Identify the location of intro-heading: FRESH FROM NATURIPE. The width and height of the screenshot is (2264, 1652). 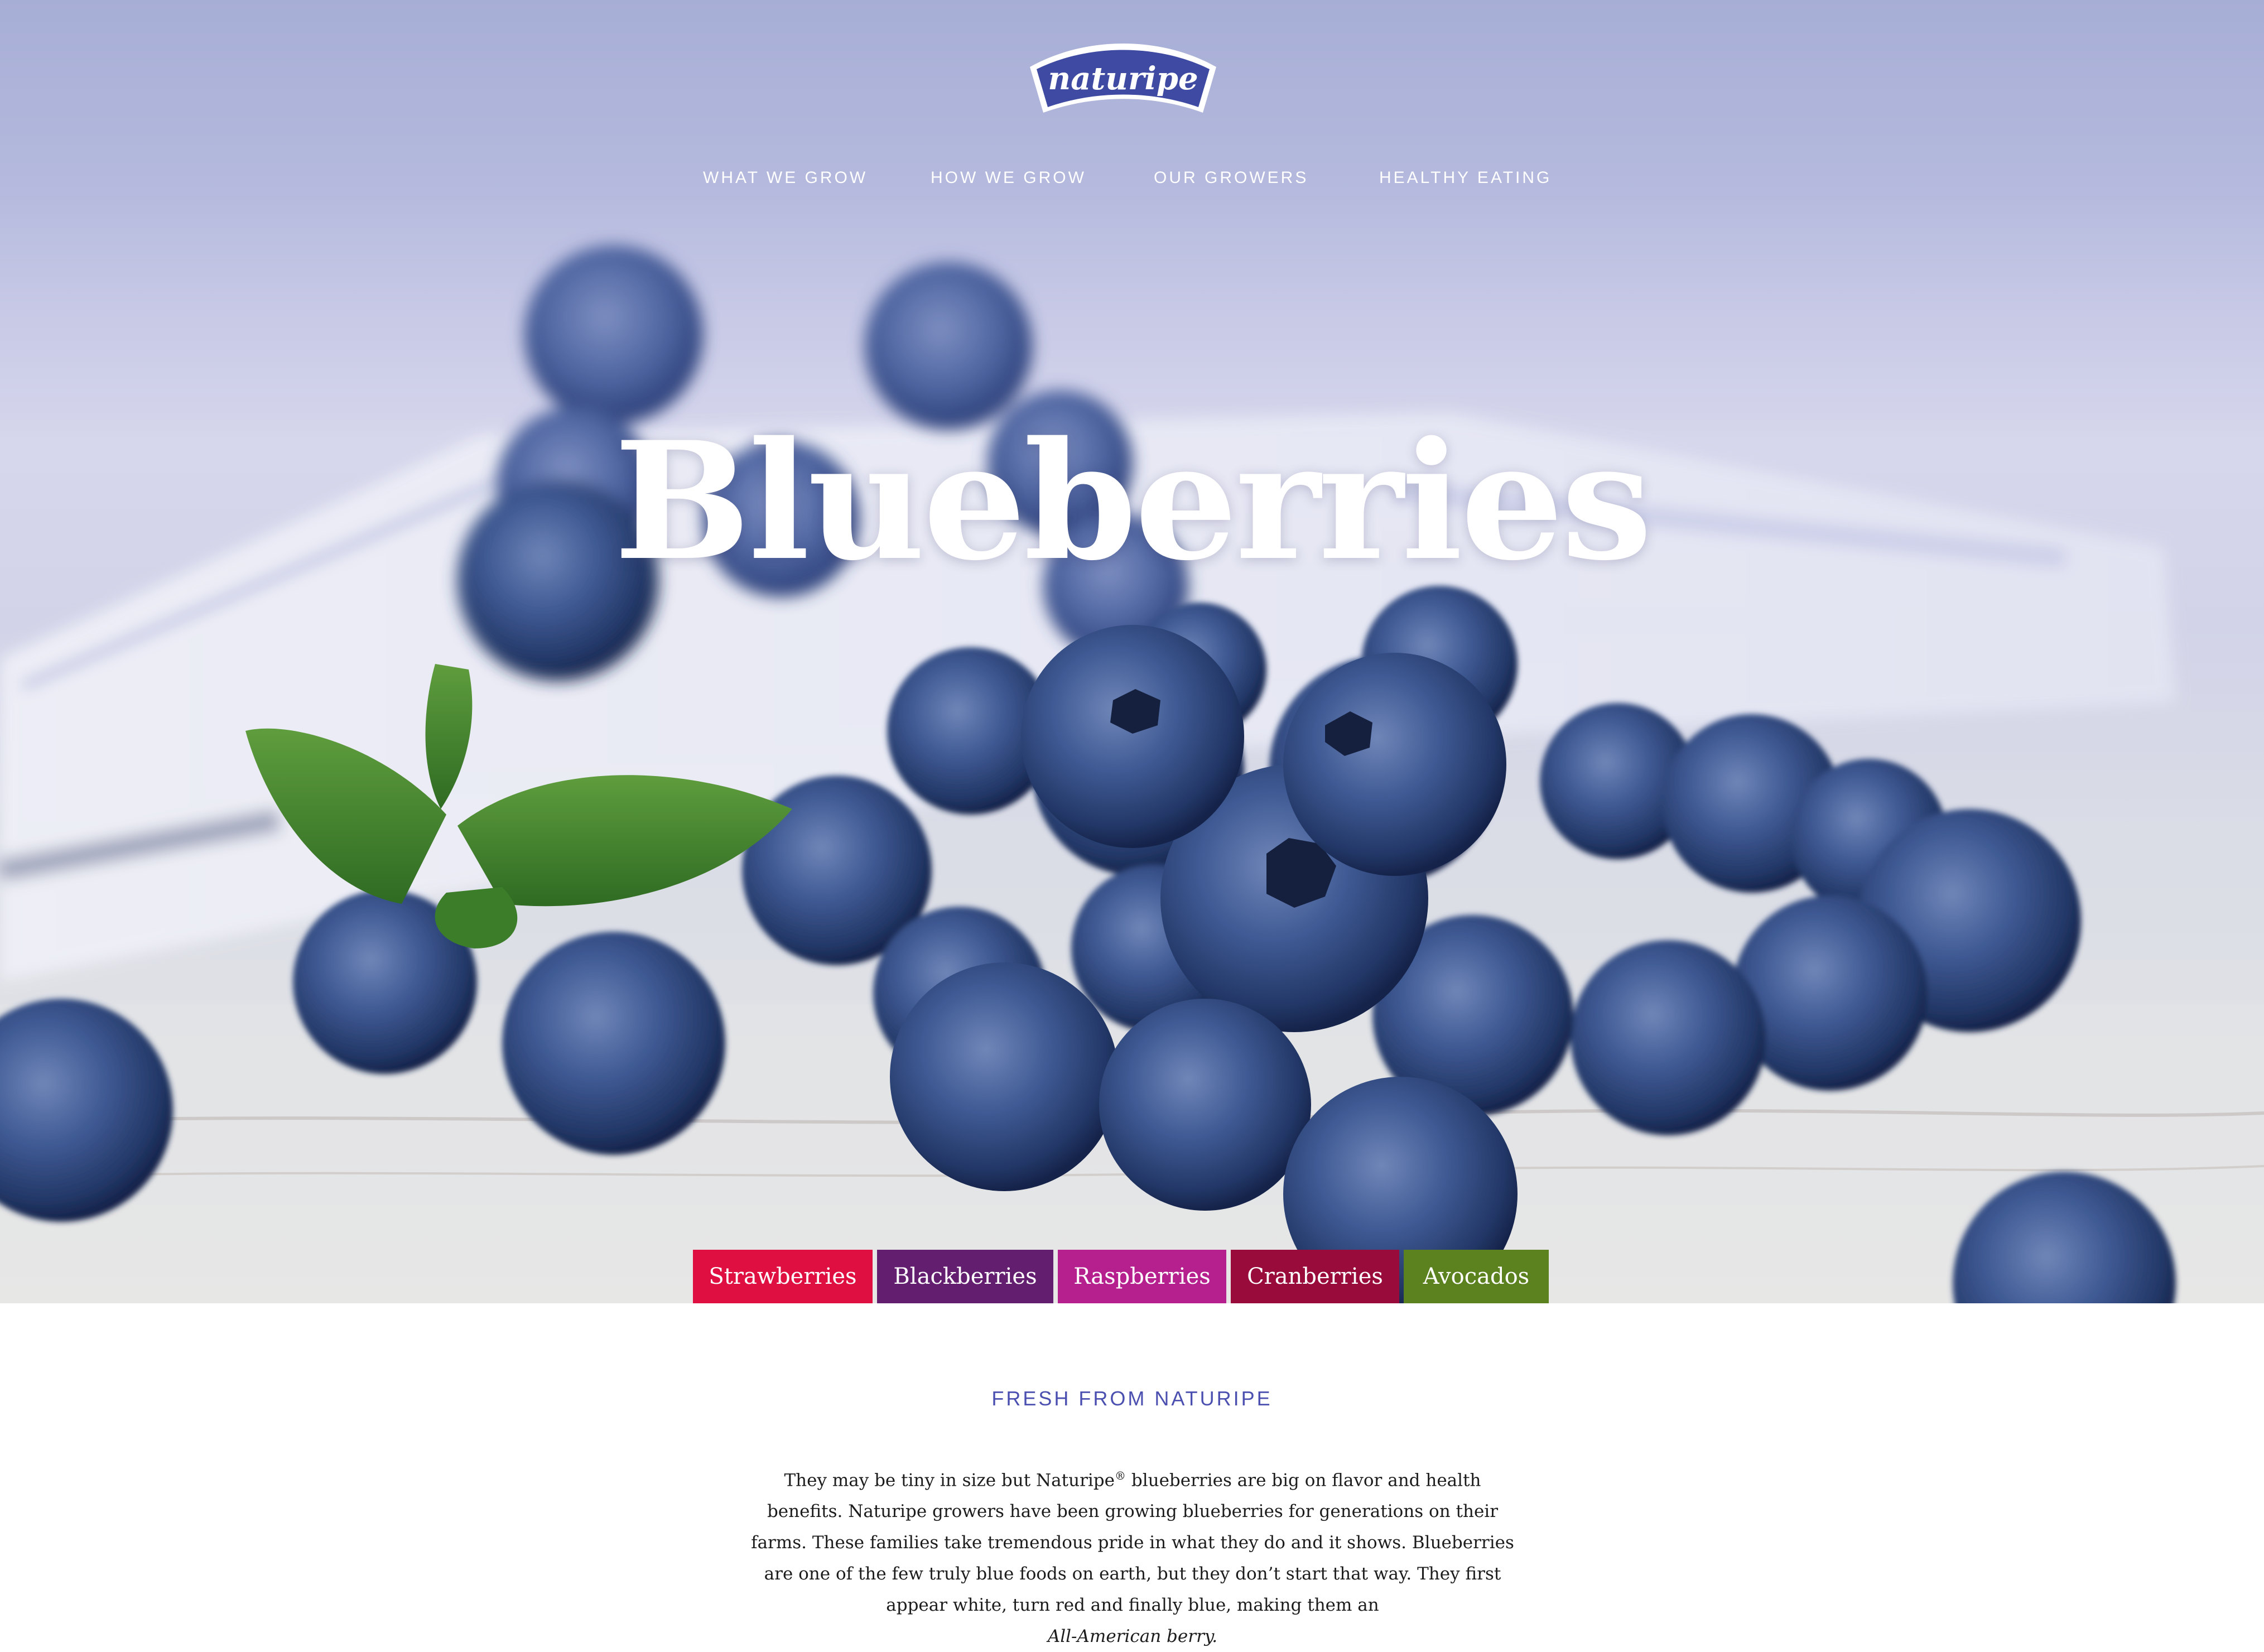
(1132, 1399).